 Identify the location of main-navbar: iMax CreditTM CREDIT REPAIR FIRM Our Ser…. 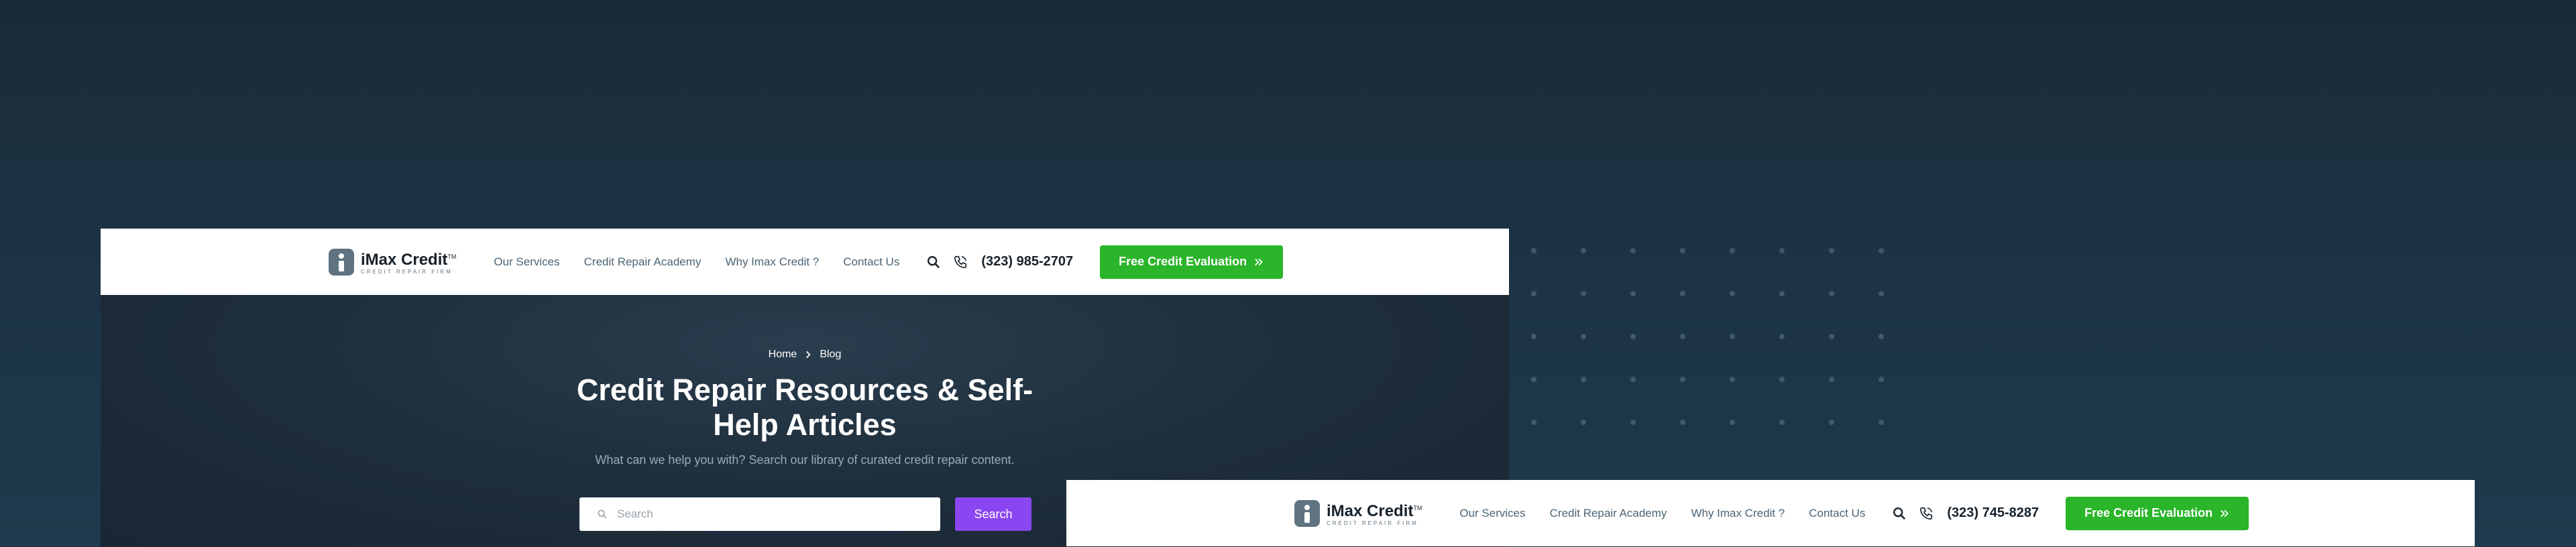
(805, 262).